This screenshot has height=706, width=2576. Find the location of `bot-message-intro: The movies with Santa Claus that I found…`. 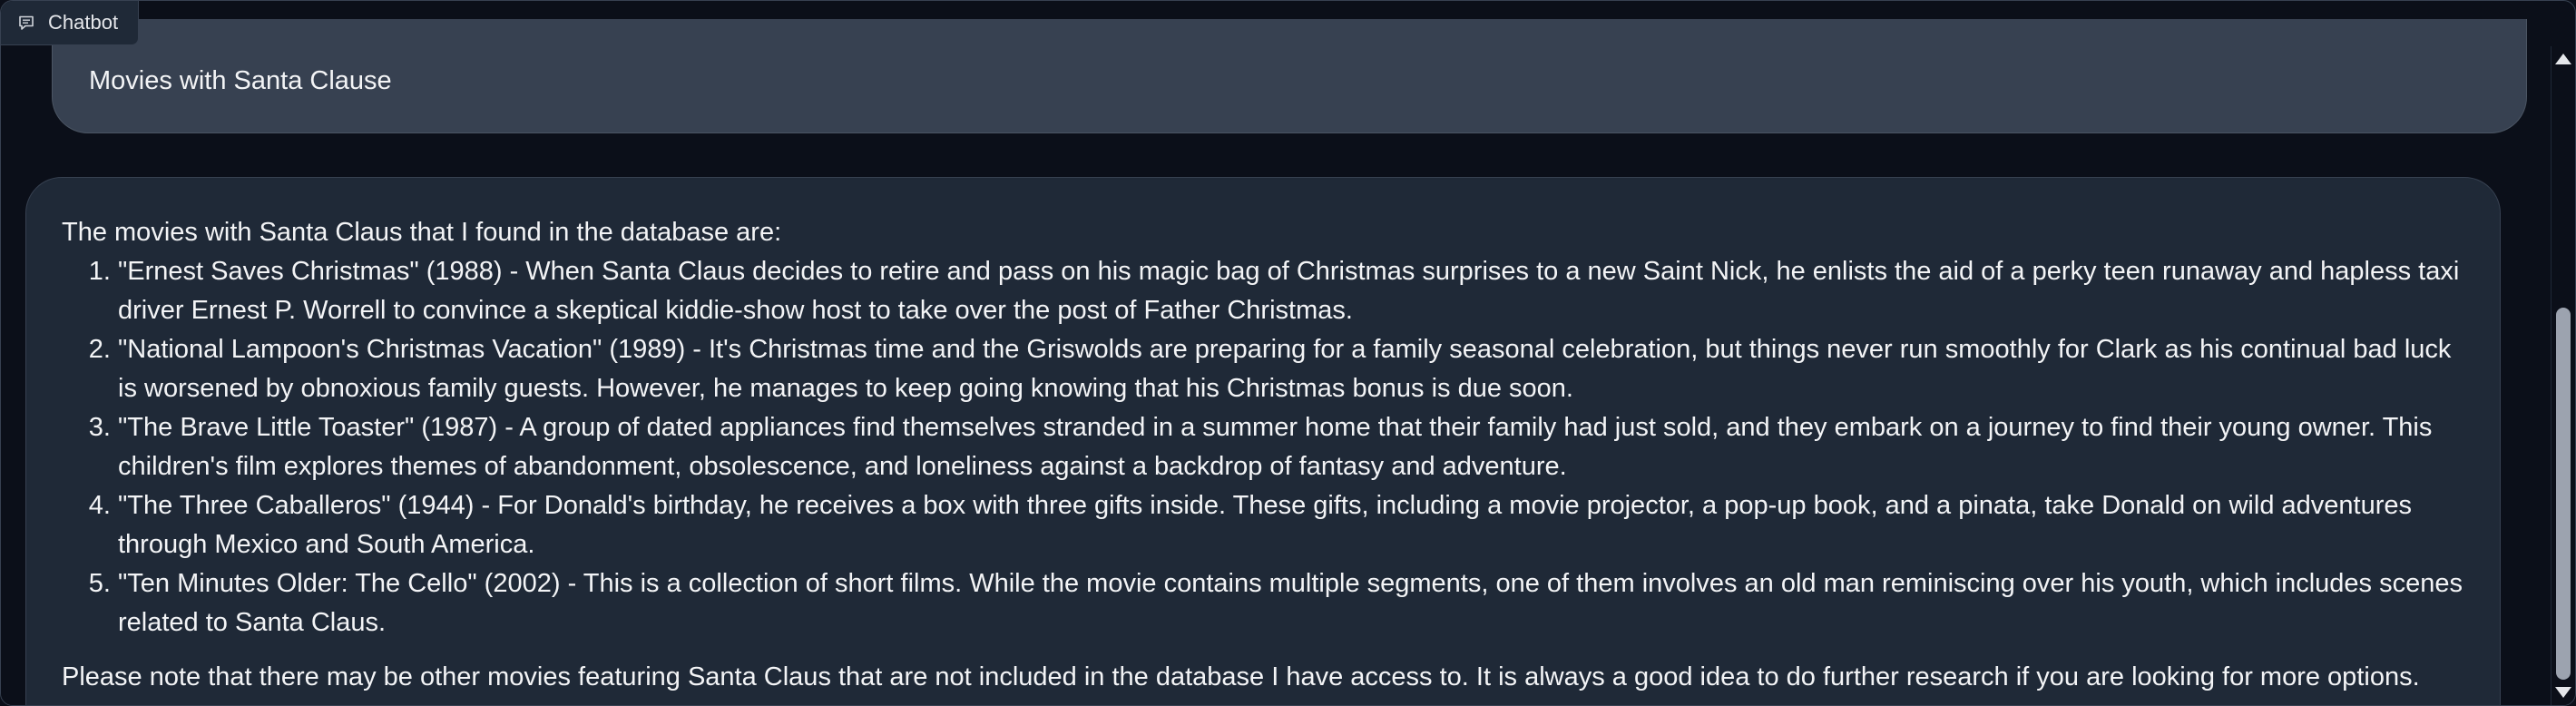

bot-message-intro: The movies with Santa Claus that I found… is located at coordinates (422, 232).